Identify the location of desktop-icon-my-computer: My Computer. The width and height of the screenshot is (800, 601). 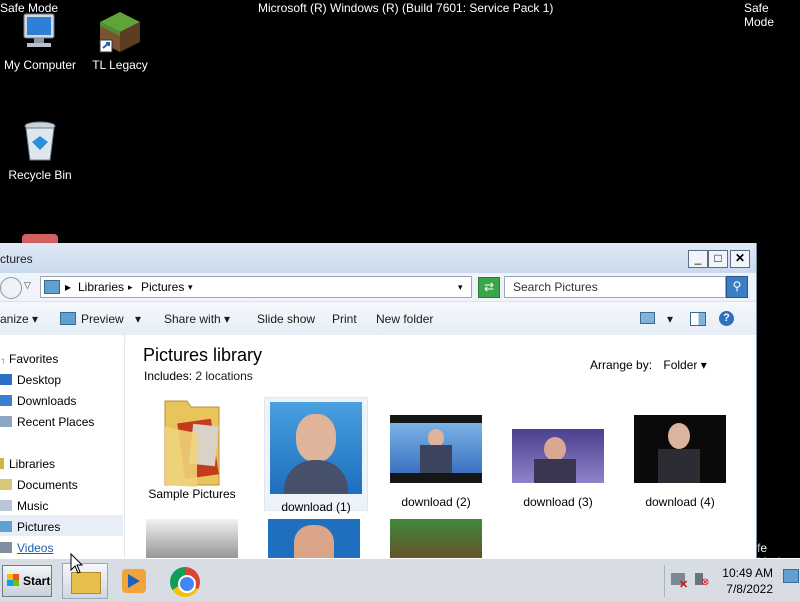
(41, 41).